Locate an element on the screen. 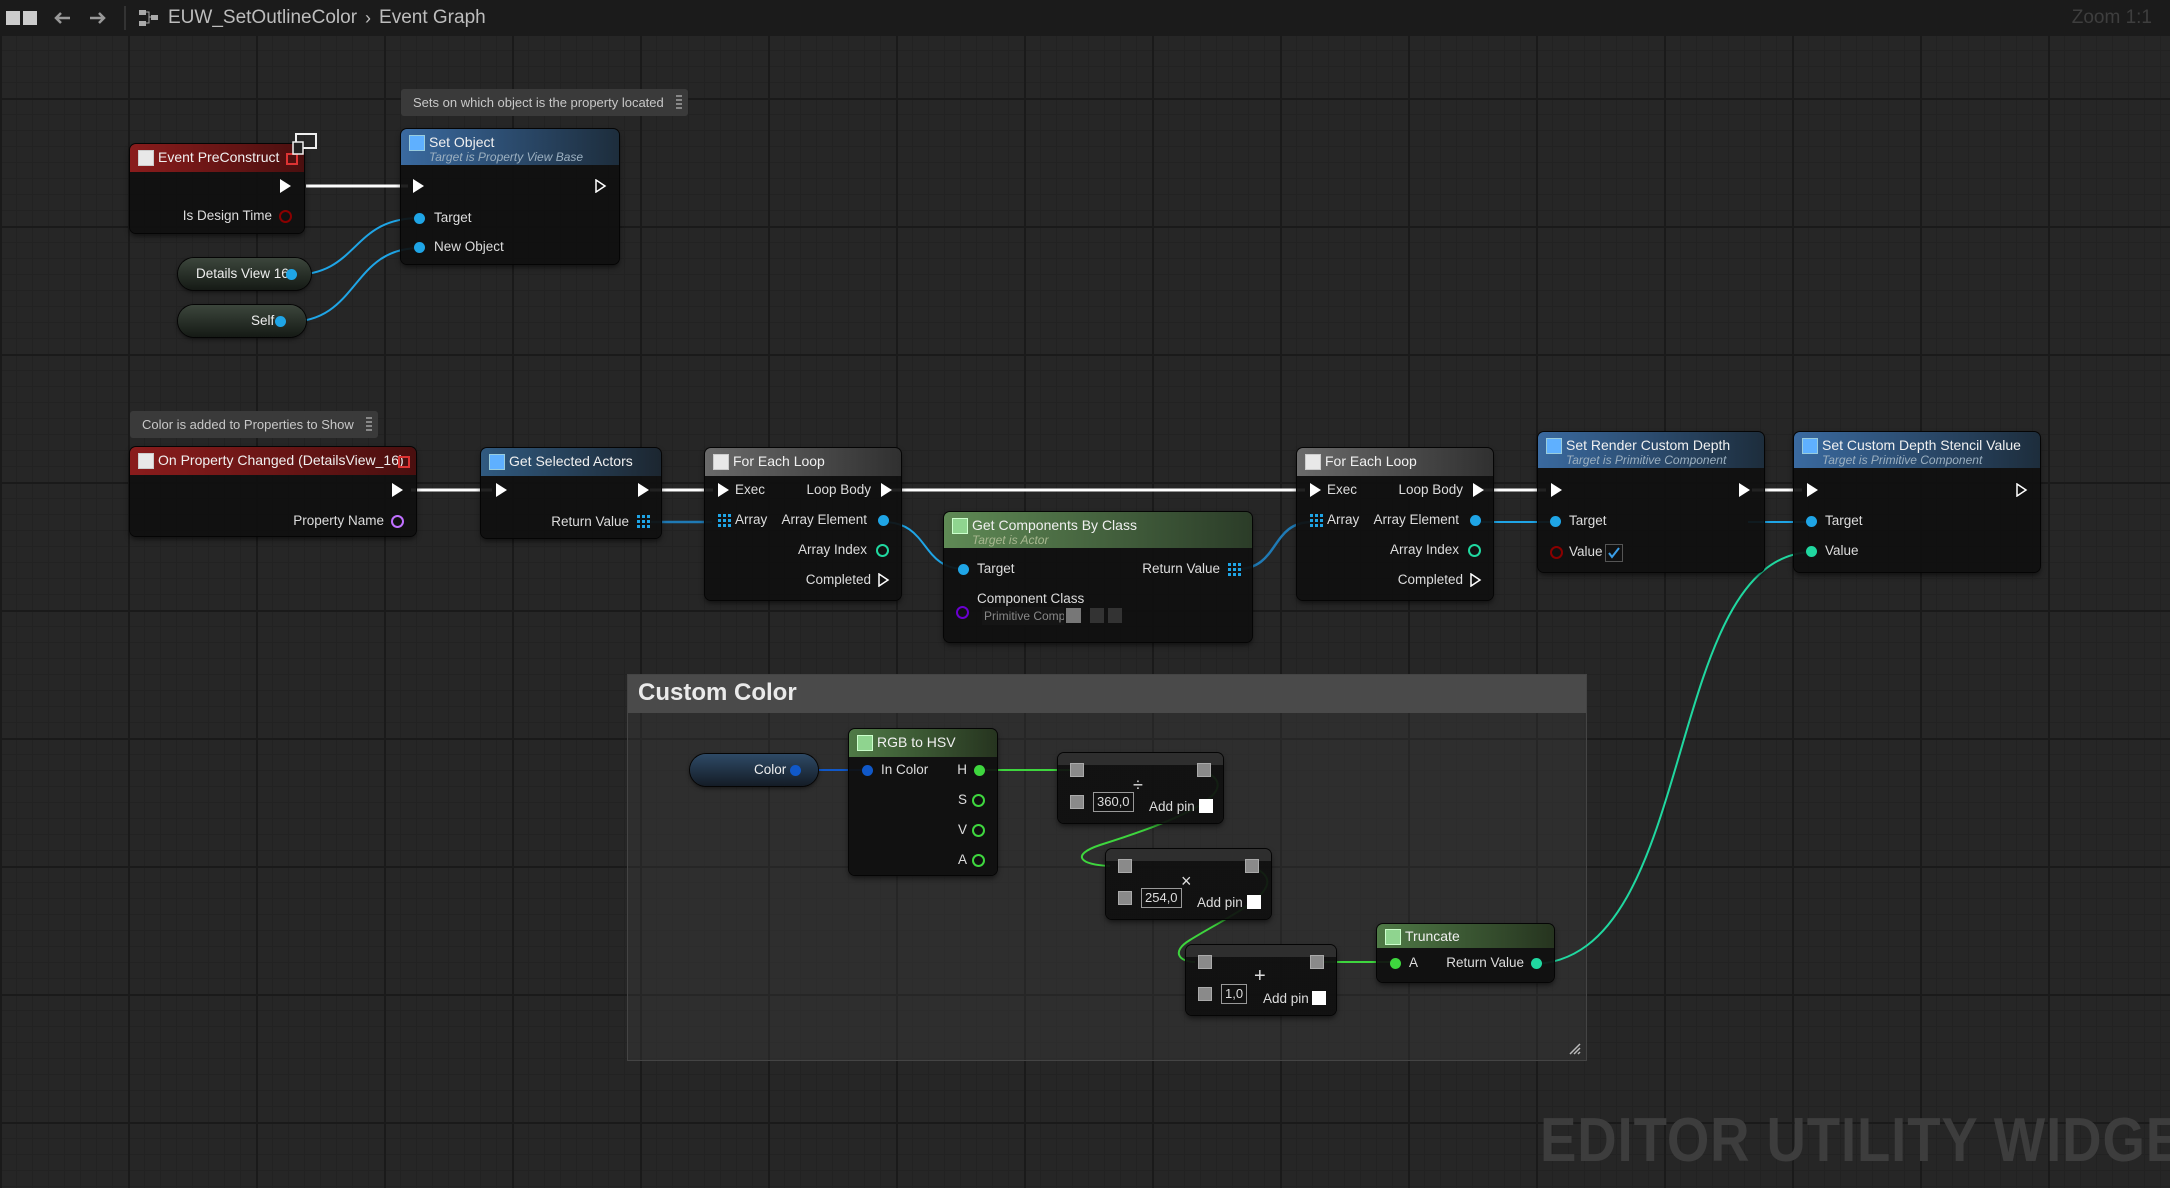 The width and height of the screenshot is (2170, 1188). clear-icon is located at coordinates (1115, 615).